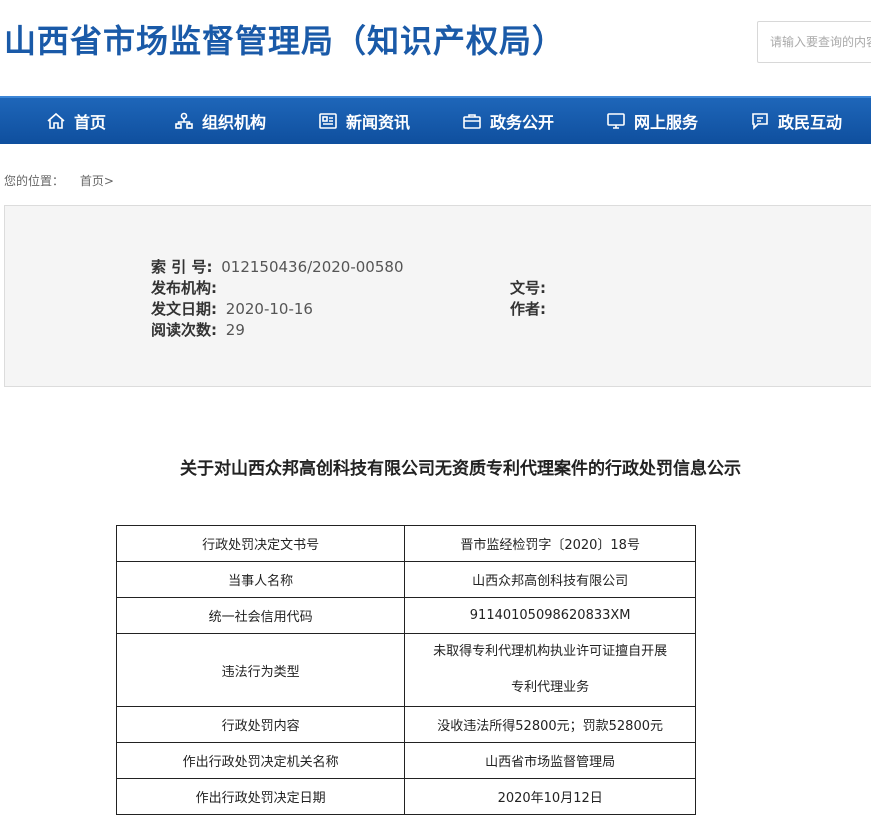 The image size is (871, 840). Describe the element at coordinates (285, 41) in the screenshot. I see `site-title: 山西省市场监督管理局（知识产权局）` at that location.